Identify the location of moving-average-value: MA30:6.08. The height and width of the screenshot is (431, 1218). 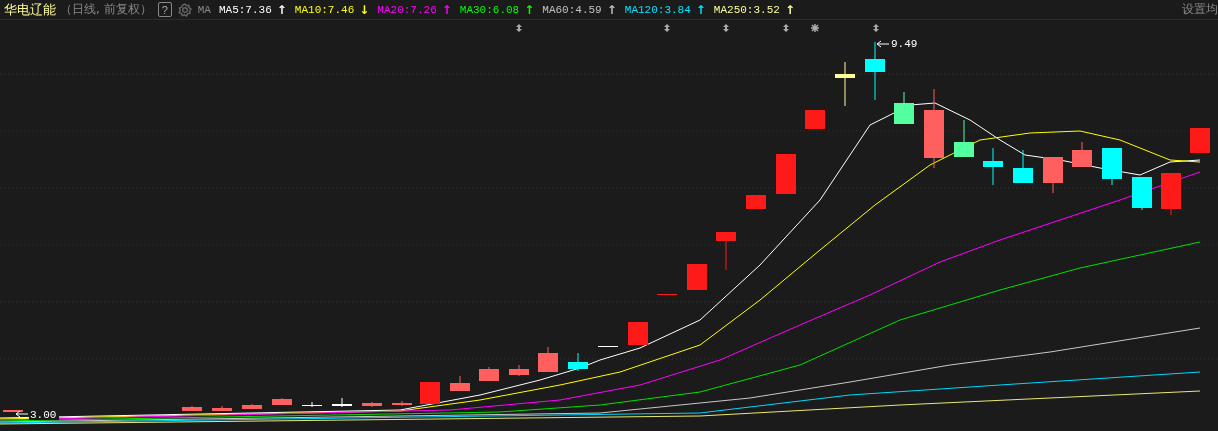
(489, 9).